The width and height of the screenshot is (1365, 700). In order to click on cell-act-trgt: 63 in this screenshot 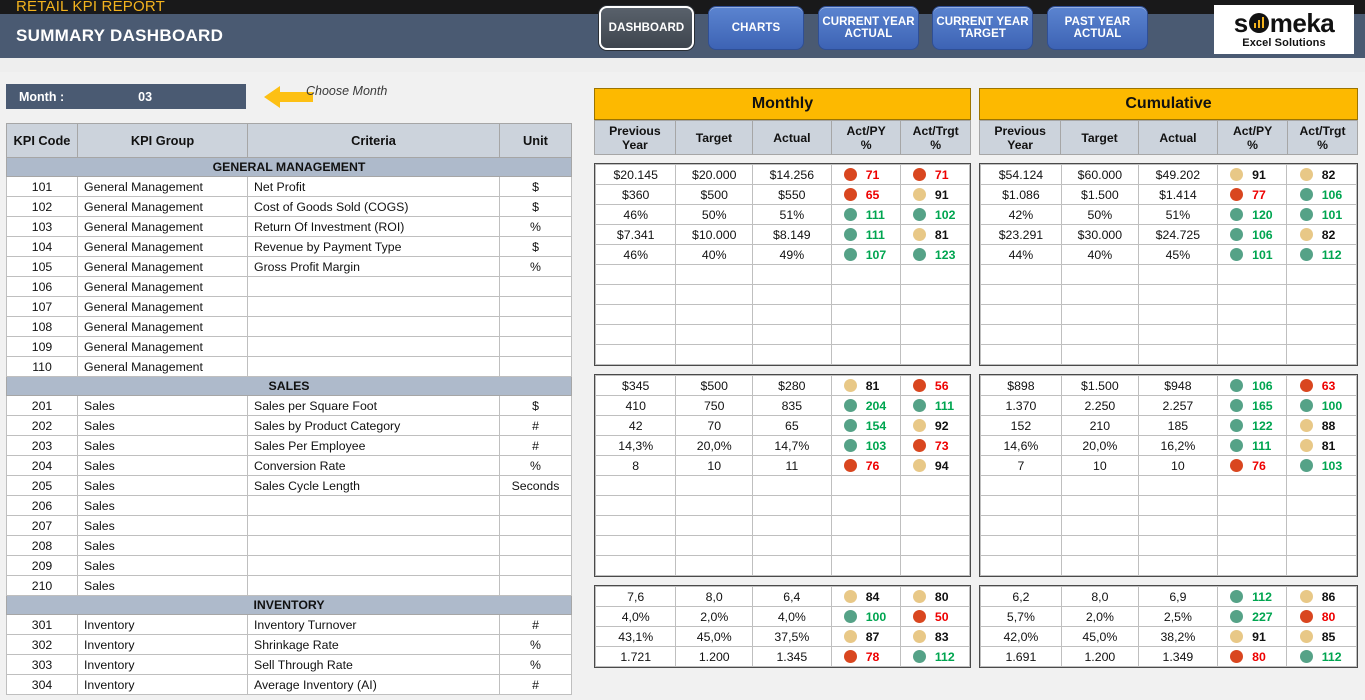, I will do `click(1321, 385)`.